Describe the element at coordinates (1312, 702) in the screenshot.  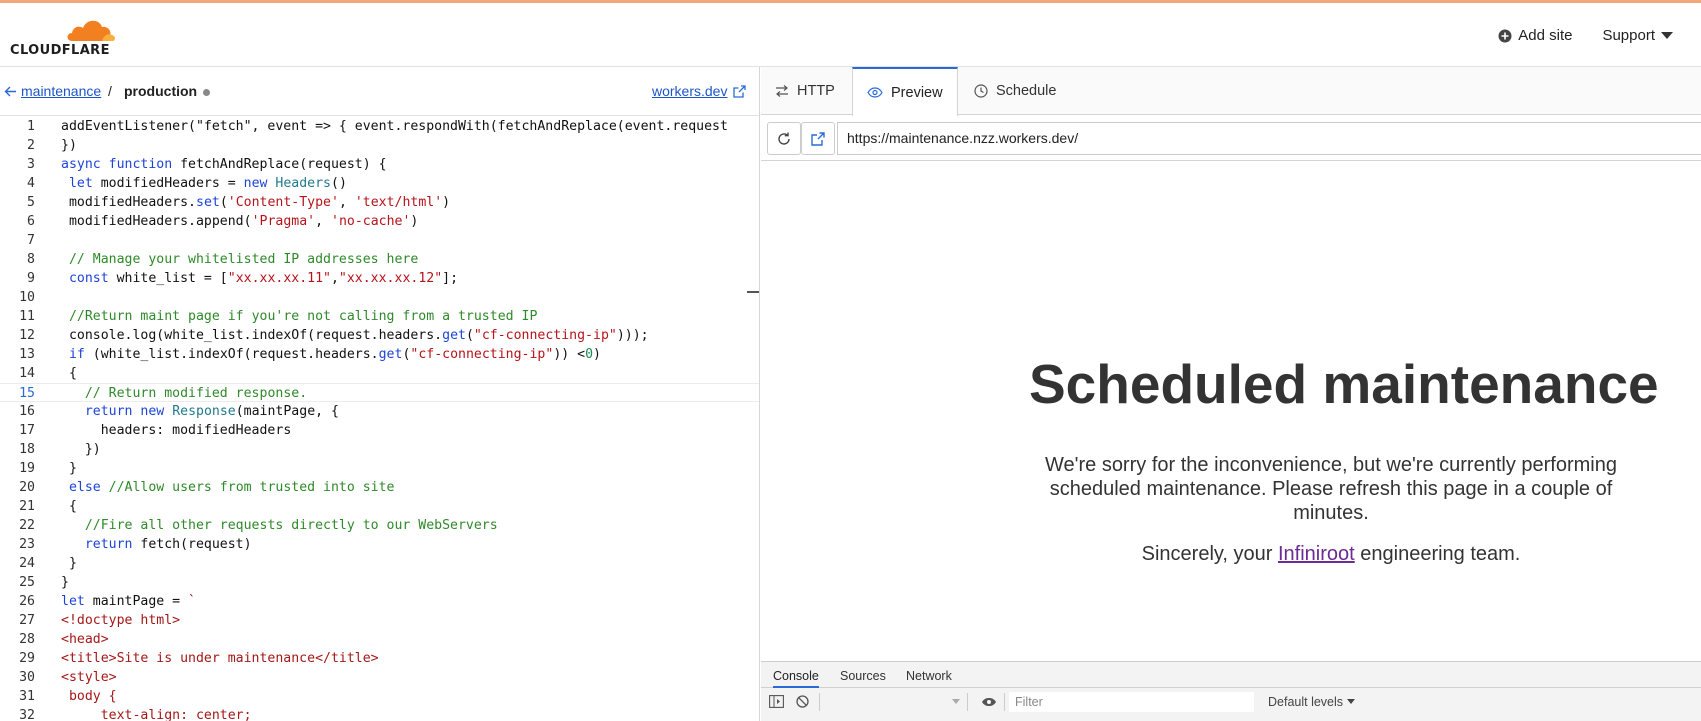
I see `log-levels-dropdown: Default levels` at that location.